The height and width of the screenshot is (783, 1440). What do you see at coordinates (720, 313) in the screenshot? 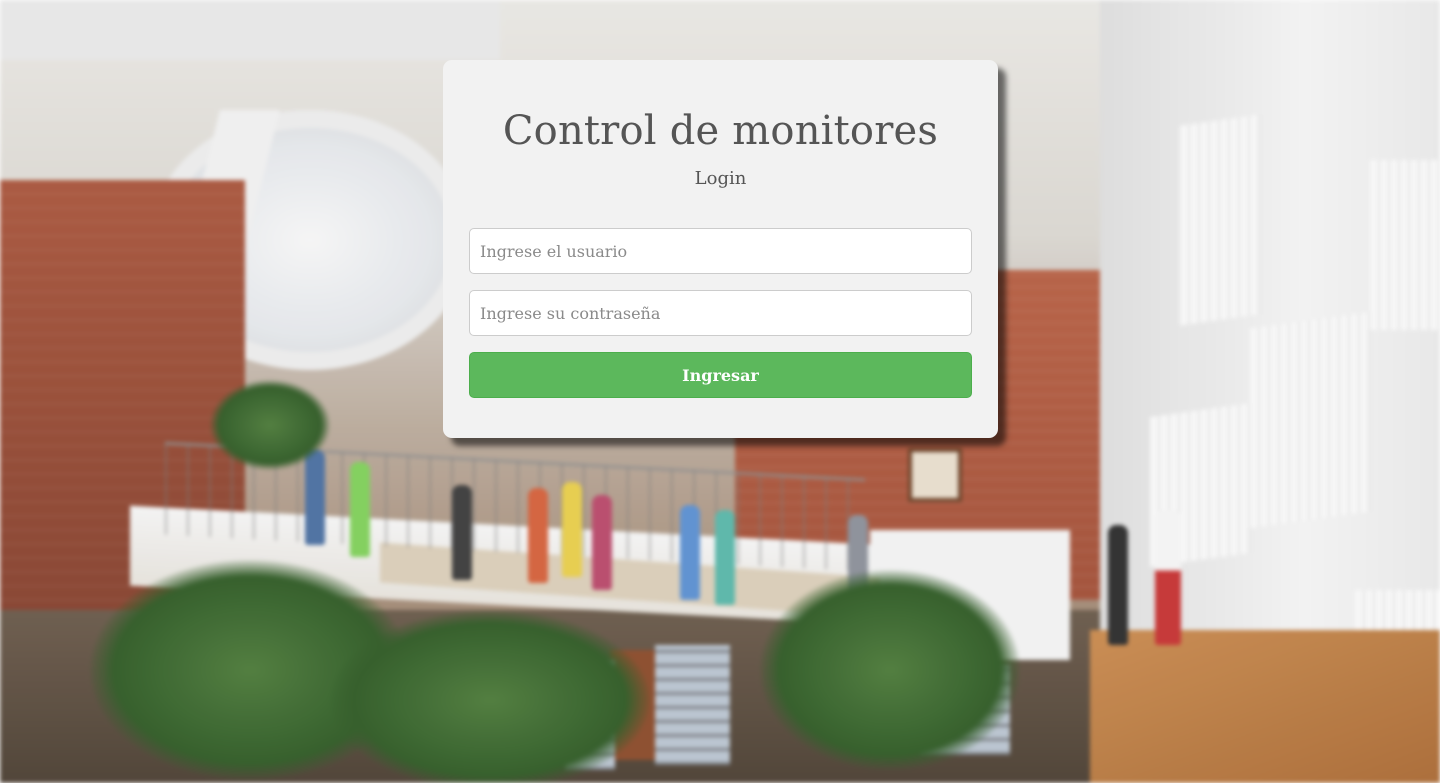
I see `password-input` at bounding box center [720, 313].